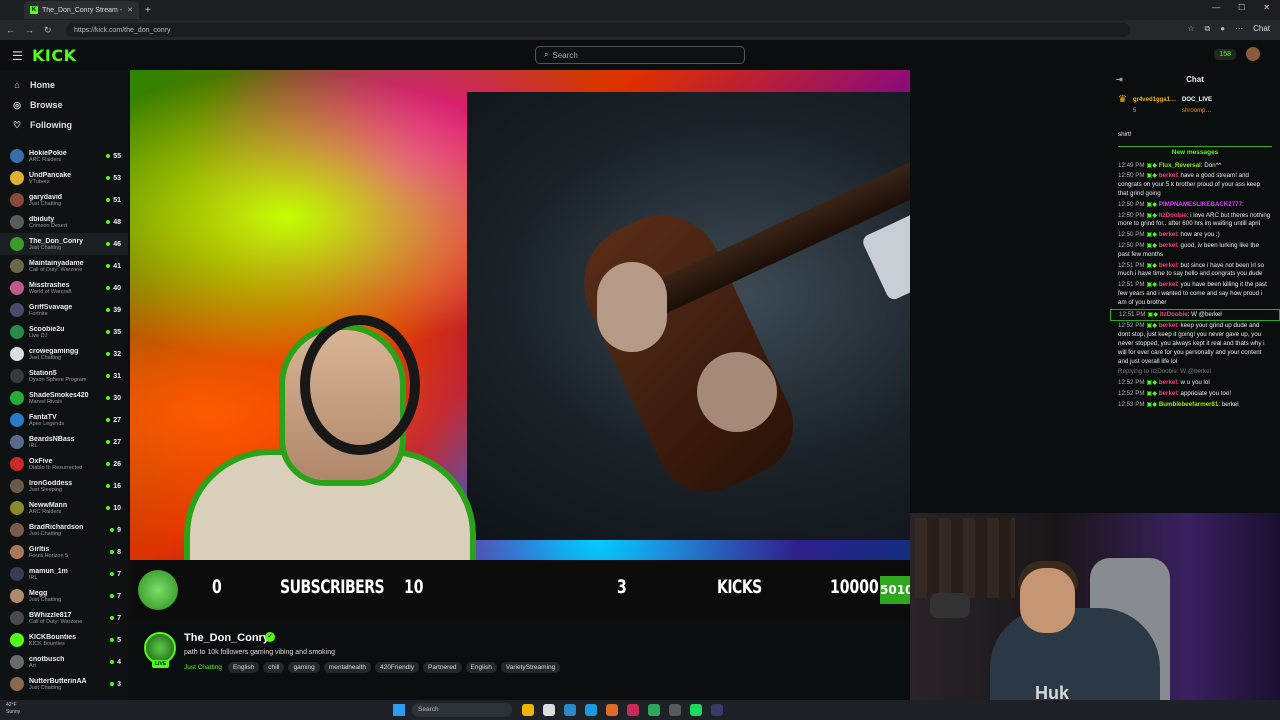 The width and height of the screenshot is (1280, 720). Describe the element at coordinates (640, 55) in the screenshot. I see `search-input: ⌕ Search` at that location.